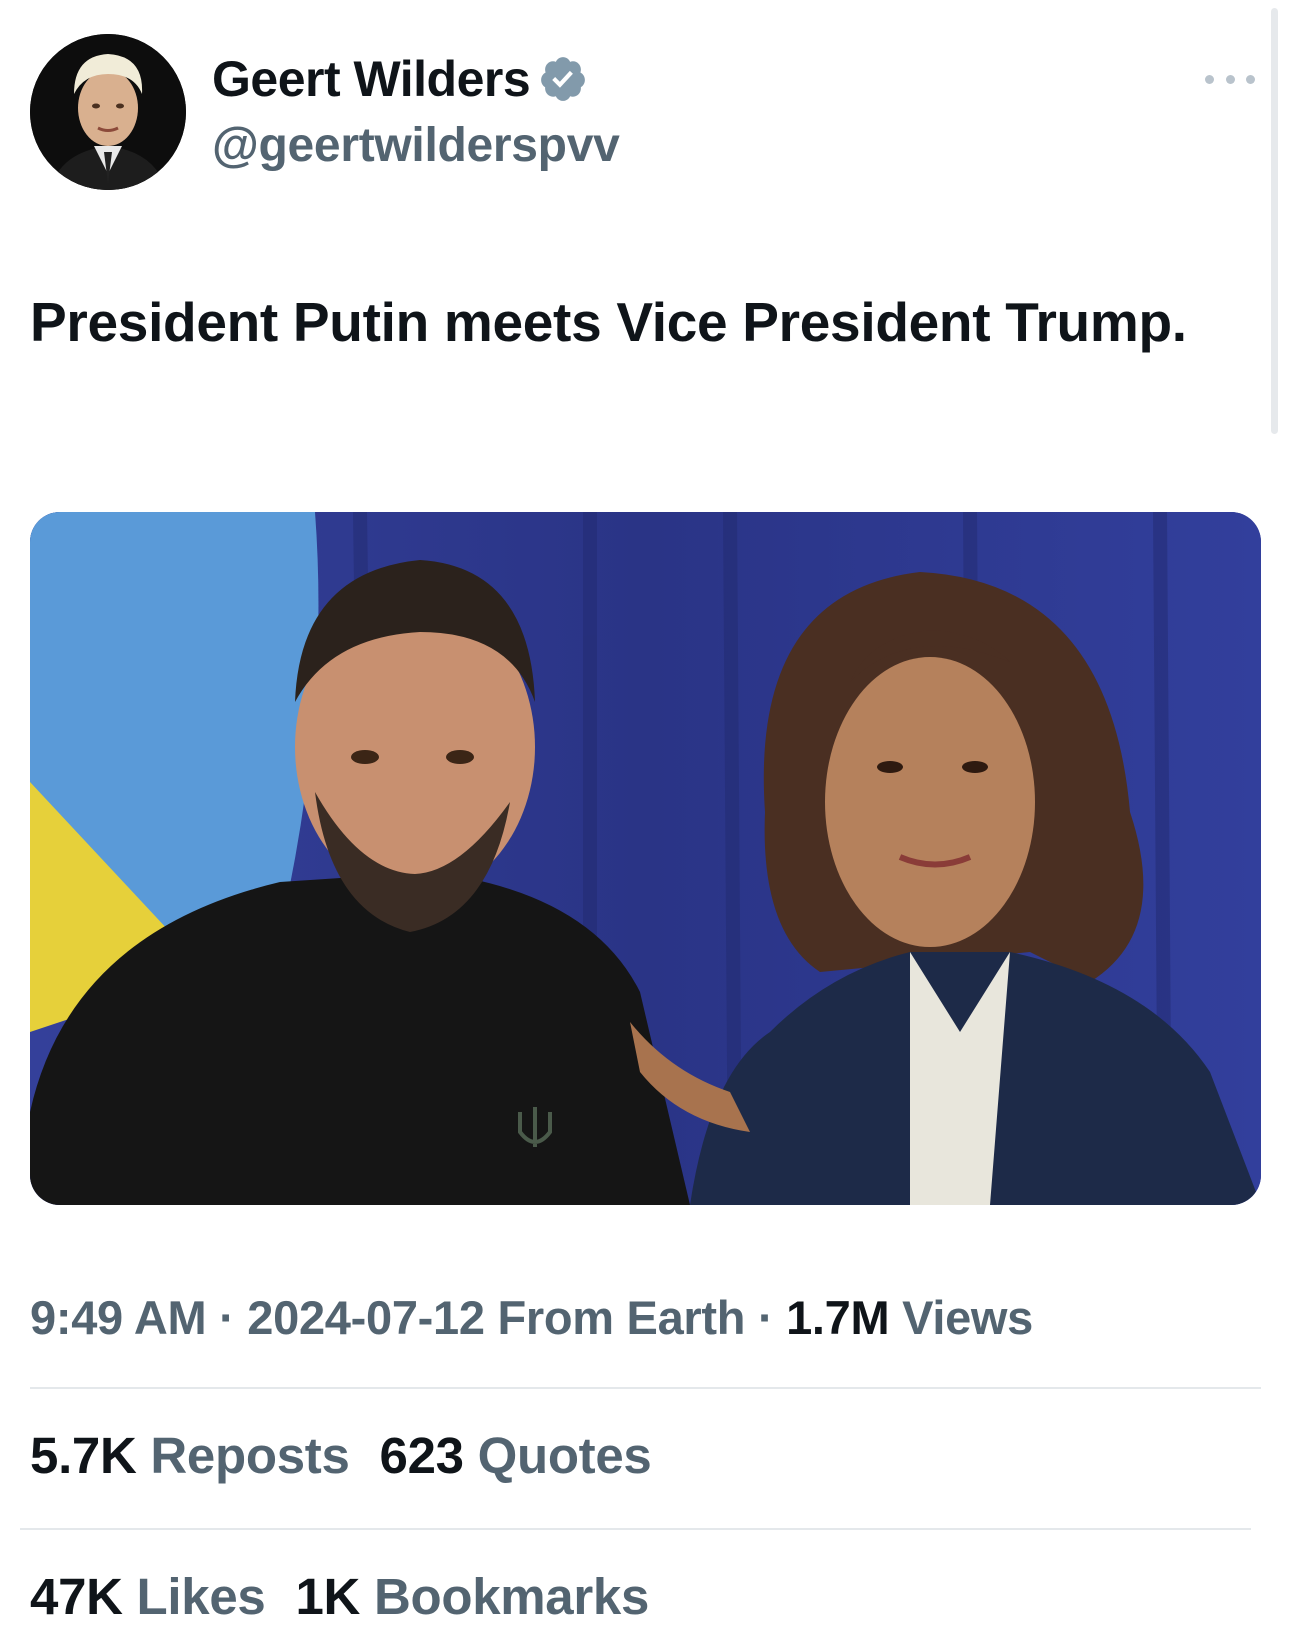 This screenshot has width=1290, height=1646. I want to click on bookmarks-stat: 1K Bookmarks, so click(472, 1596).